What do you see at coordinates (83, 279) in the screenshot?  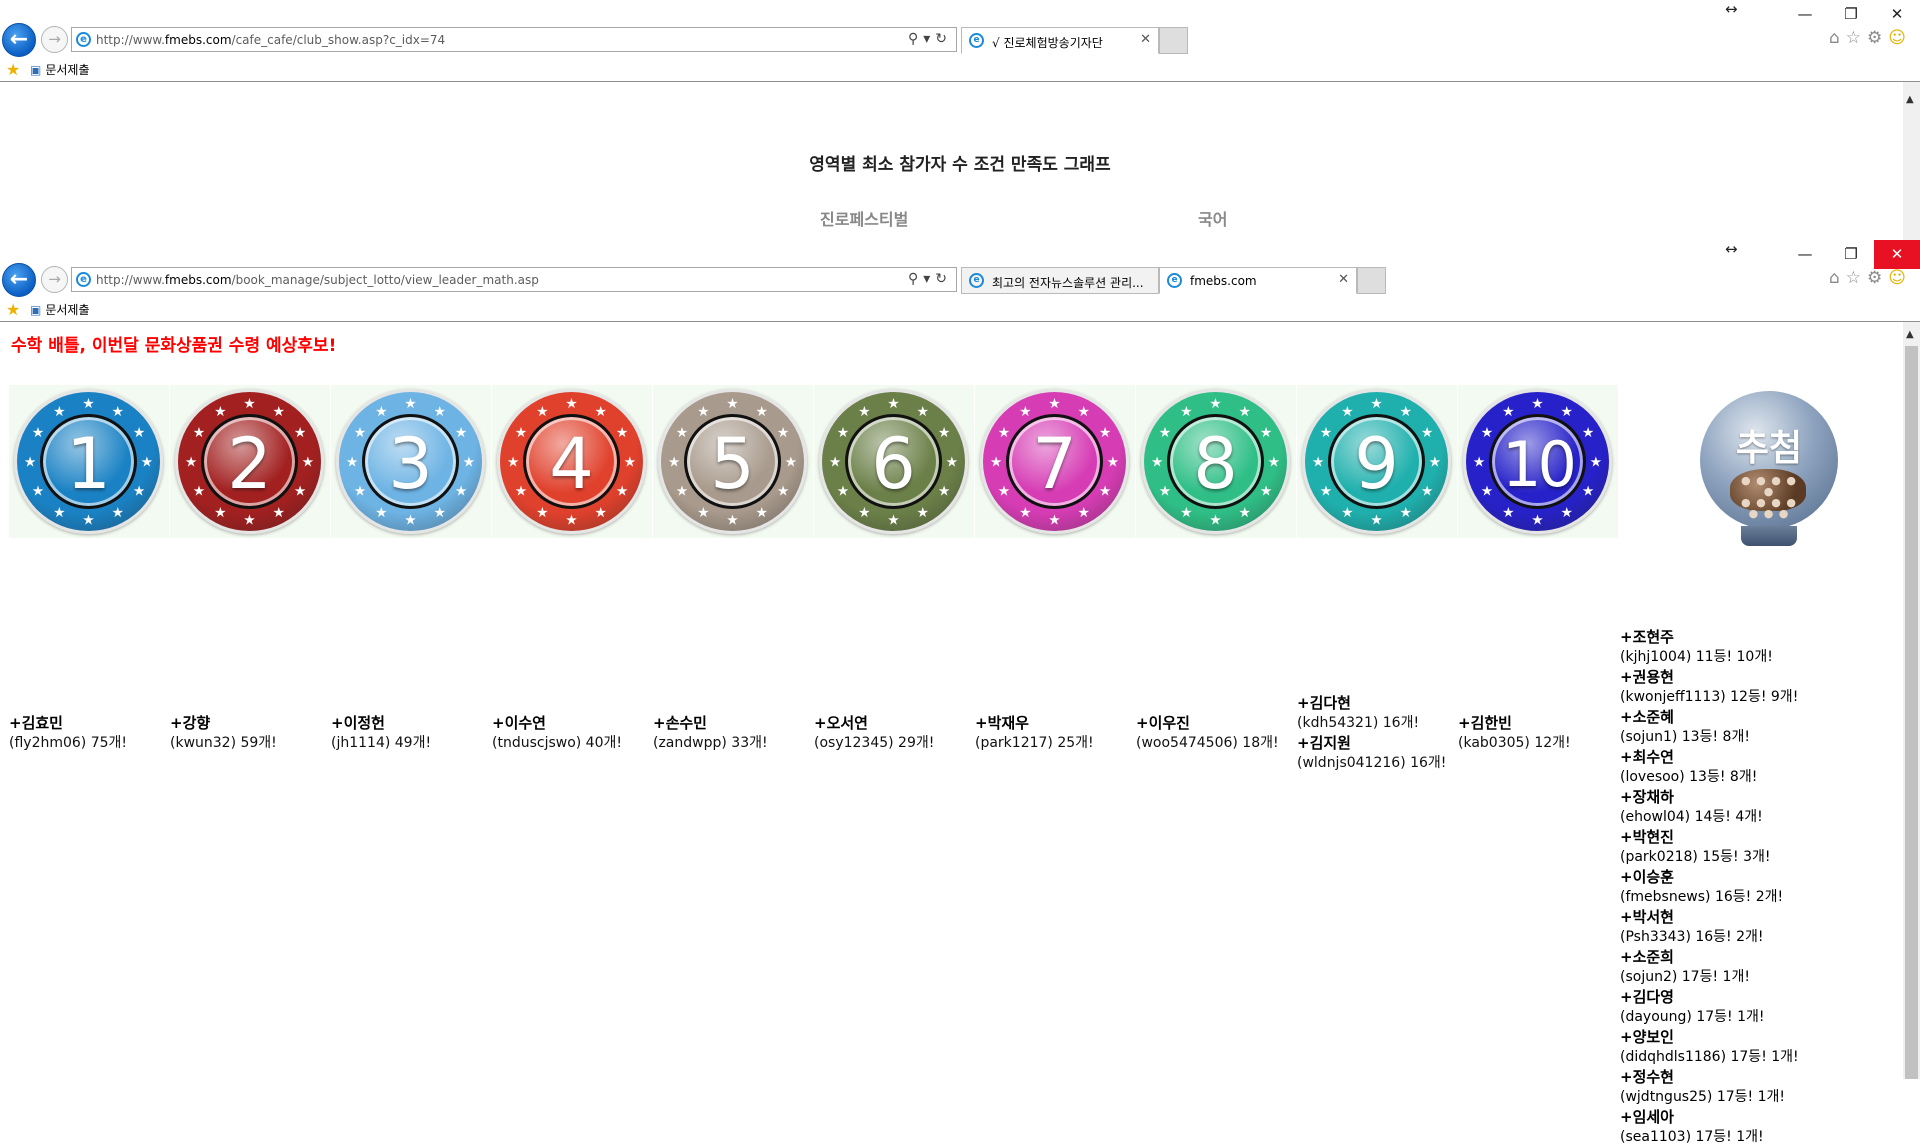 I see `ie-page-icon: e` at bounding box center [83, 279].